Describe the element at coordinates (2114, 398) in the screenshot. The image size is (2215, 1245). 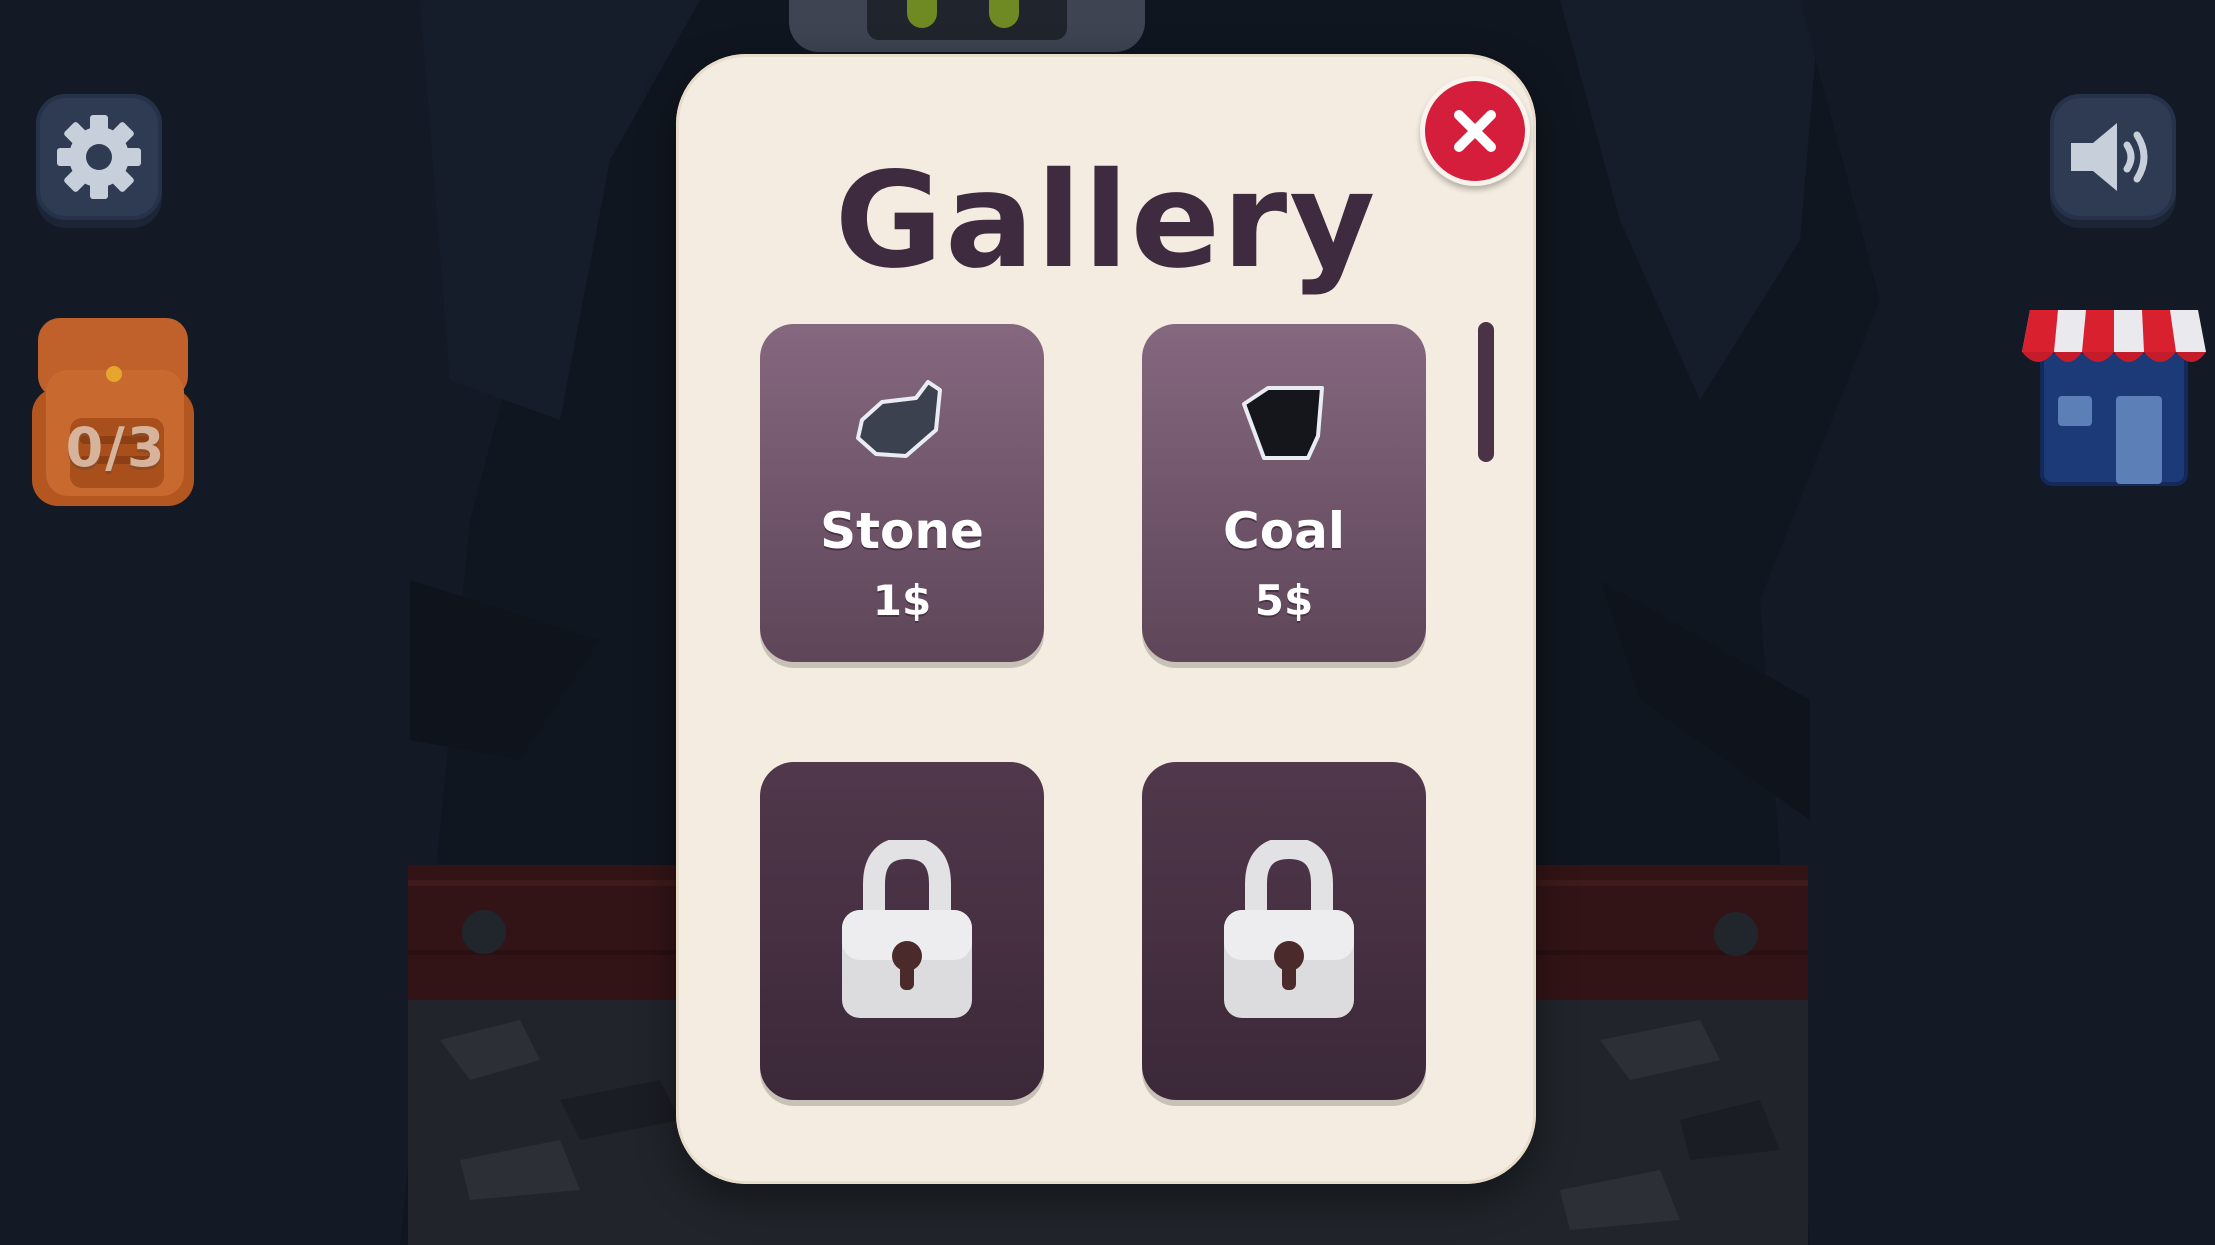
I see `shop-icon` at that location.